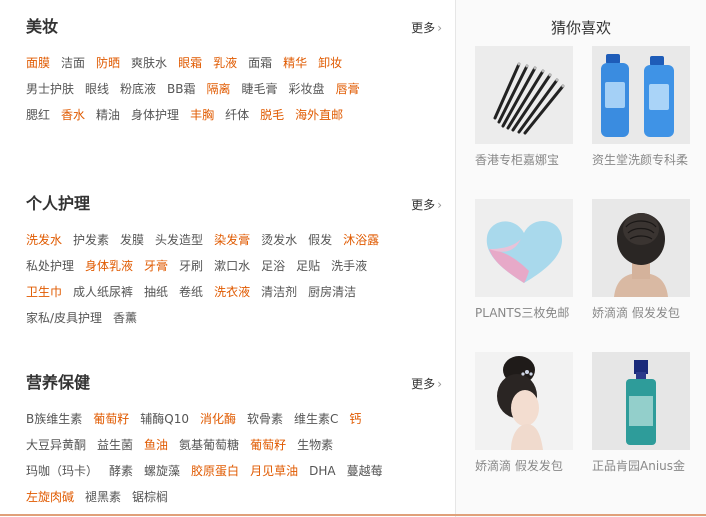 The width and height of the screenshot is (706, 517). What do you see at coordinates (332, 292) in the screenshot?
I see `category-tag: 厨房清洁` at bounding box center [332, 292].